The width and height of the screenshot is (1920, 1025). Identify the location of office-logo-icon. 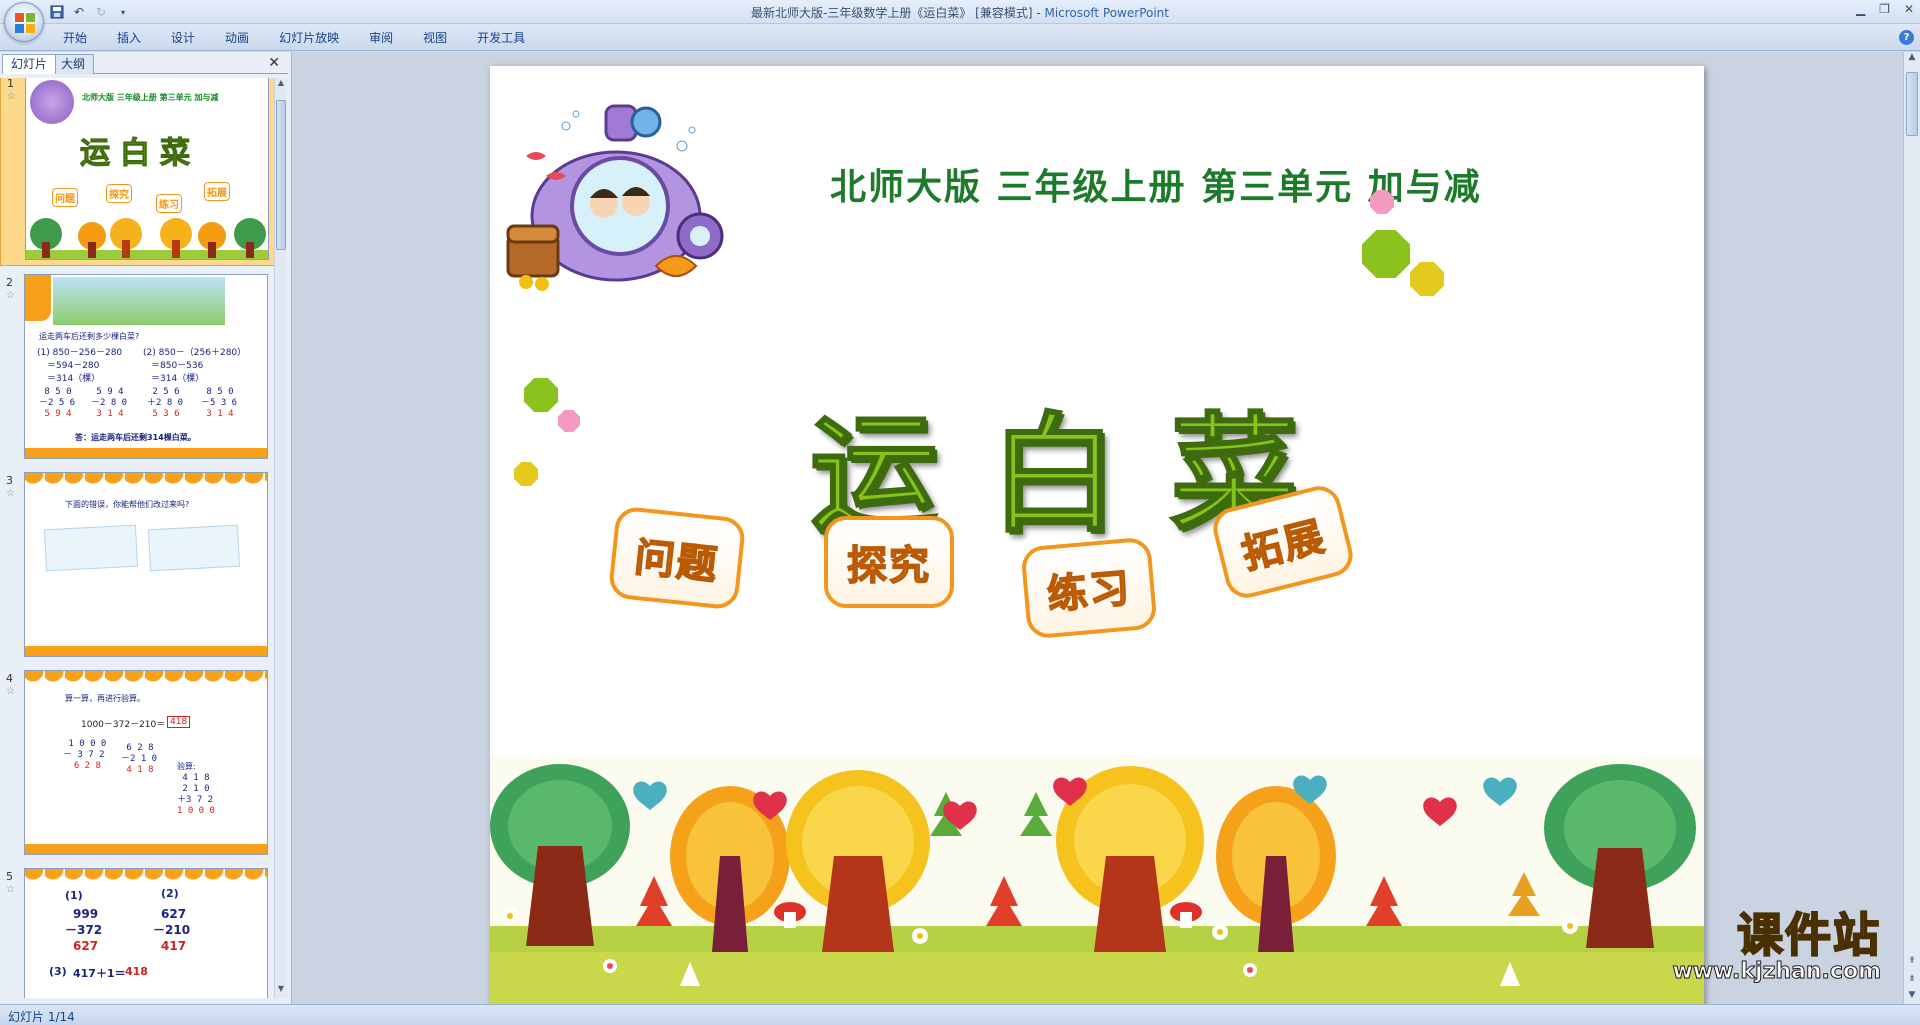
(25, 23).